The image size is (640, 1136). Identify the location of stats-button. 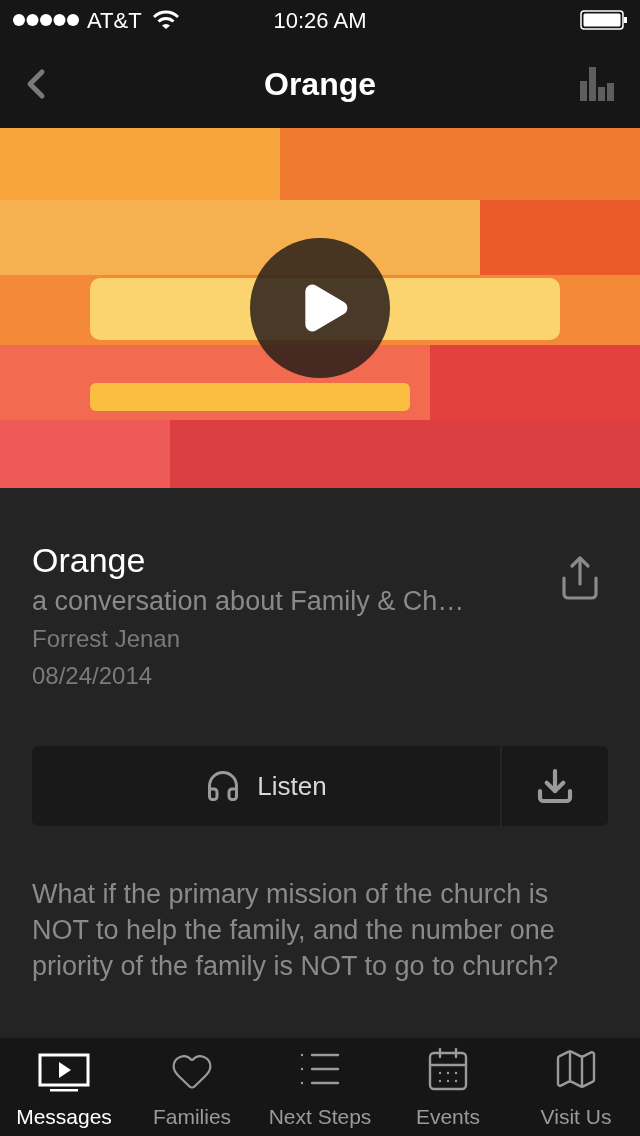
(598, 84).